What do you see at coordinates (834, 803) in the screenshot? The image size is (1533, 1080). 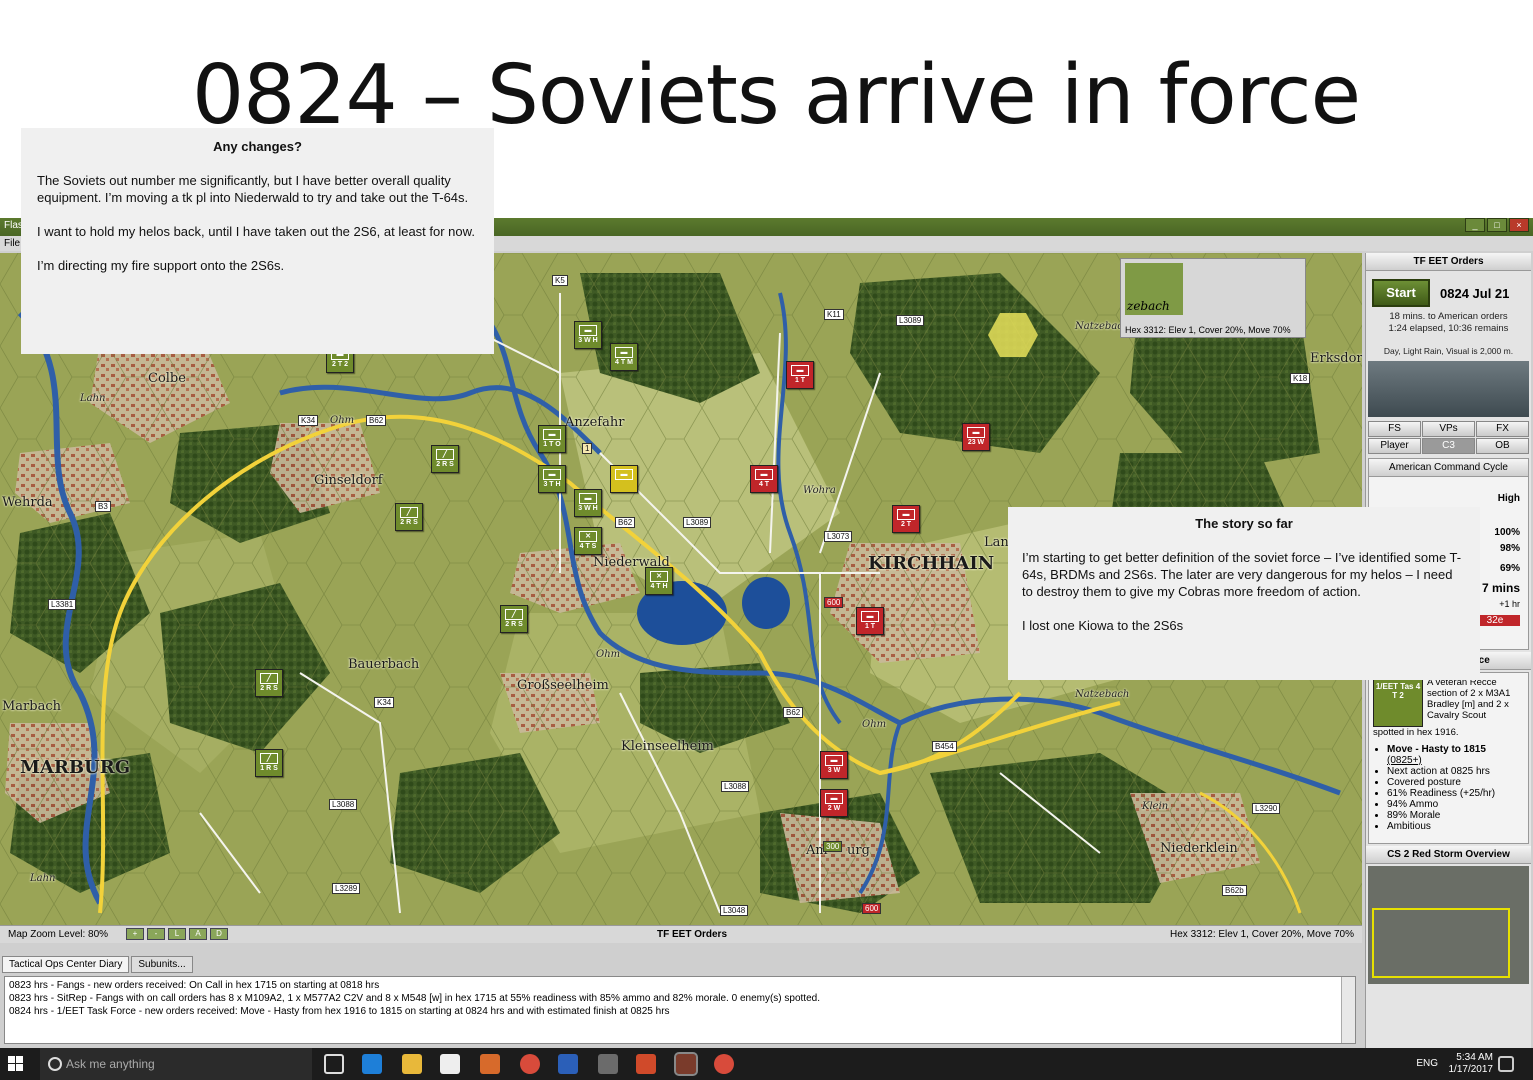 I see `soviet-unit-counter: ▬ 2 W` at bounding box center [834, 803].